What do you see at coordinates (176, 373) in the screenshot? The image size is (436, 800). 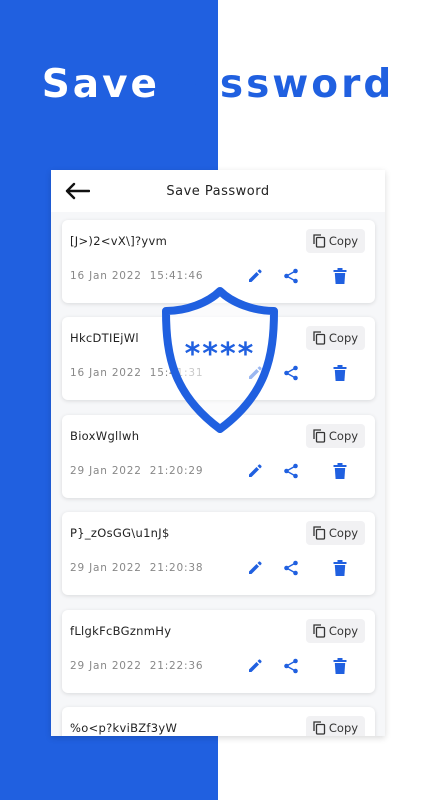 I see `time-text: 15:41:31` at bounding box center [176, 373].